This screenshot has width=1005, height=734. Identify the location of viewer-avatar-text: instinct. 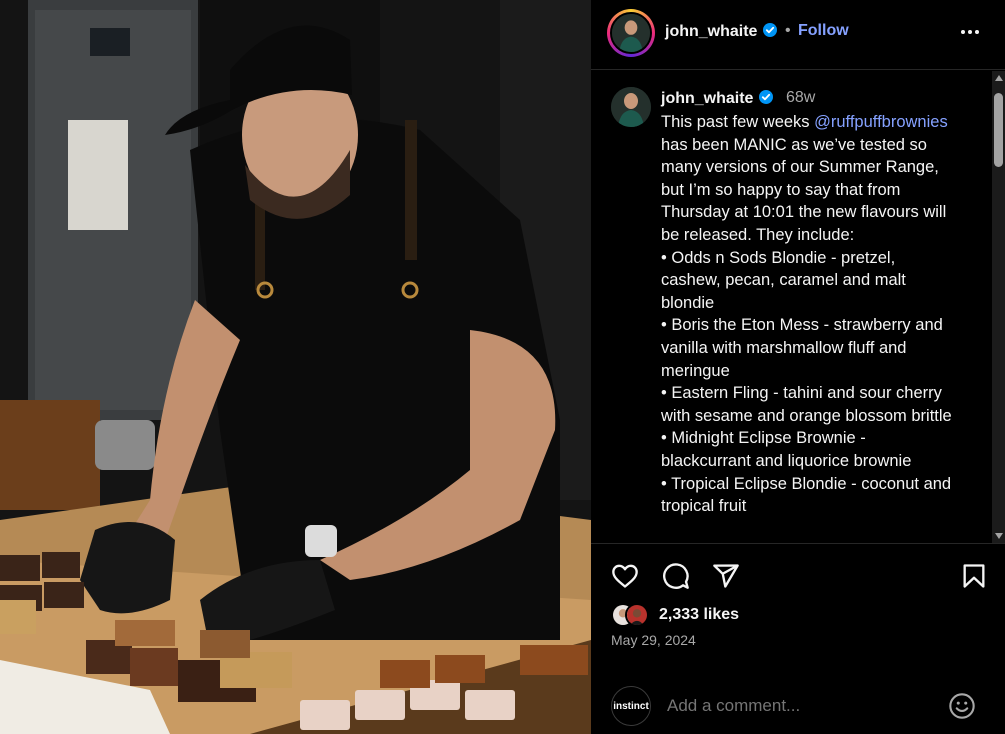
(631, 706).